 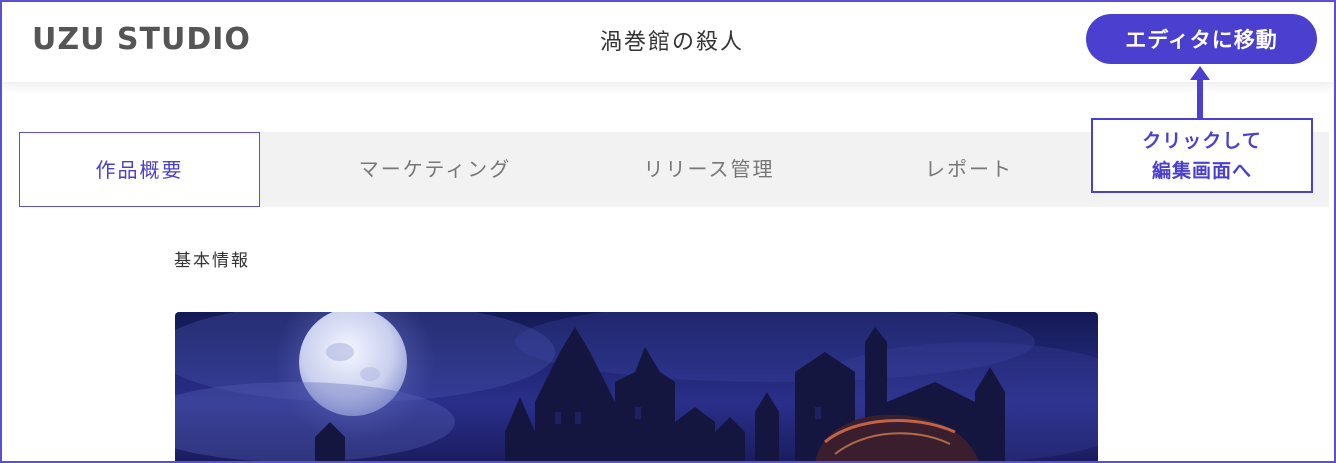 I want to click on work-title: 渦巻館の殺人, so click(x=671, y=42).